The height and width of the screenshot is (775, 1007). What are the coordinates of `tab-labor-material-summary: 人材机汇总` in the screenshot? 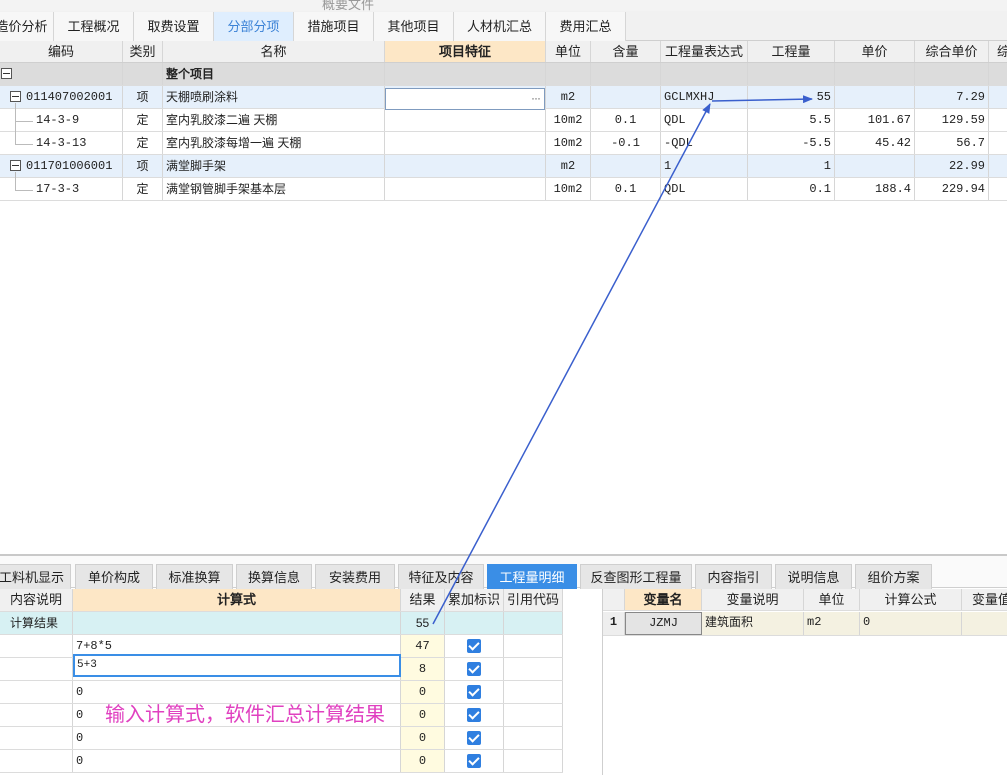 It's located at (500, 26).